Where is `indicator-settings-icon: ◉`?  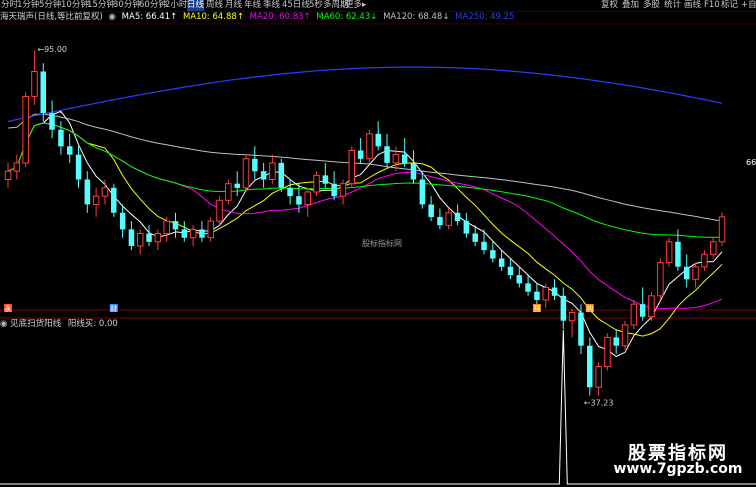 indicator-settings-icon: ◉ is located at coordinates (3, 324).